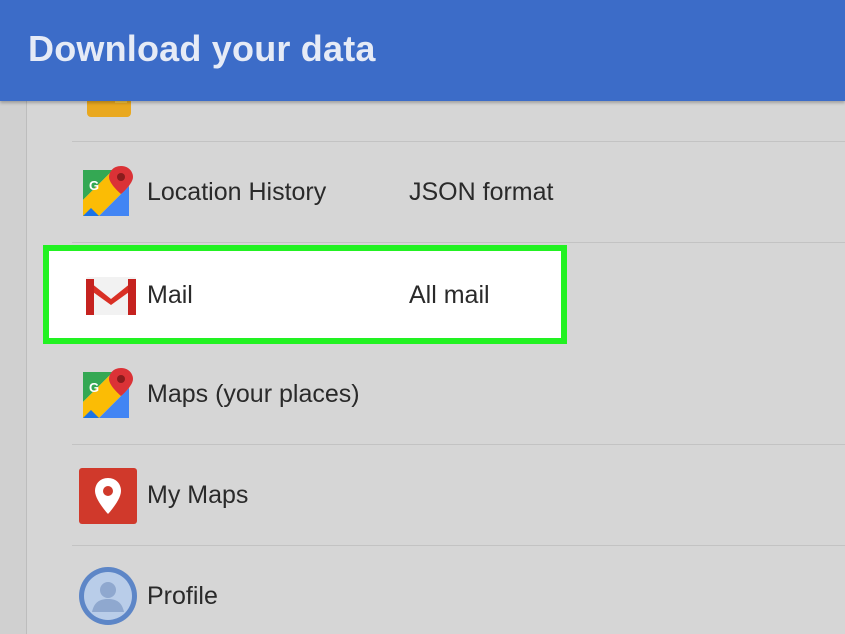 This screenshot has height=634, width=845. I want to click on left-panel-edge, so click(13, 367).